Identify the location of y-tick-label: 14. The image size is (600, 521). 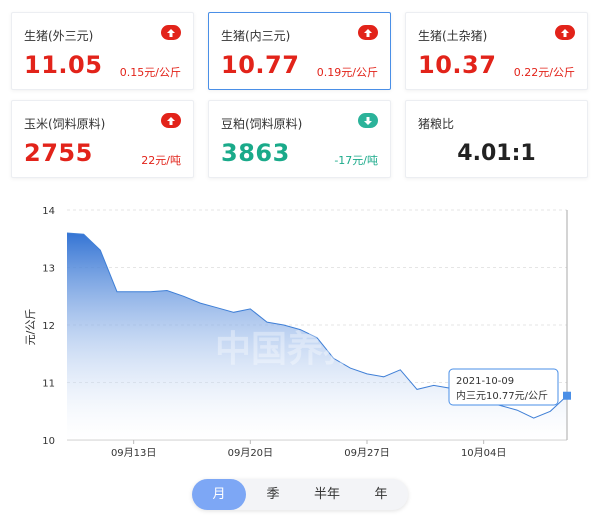
(48, 211).